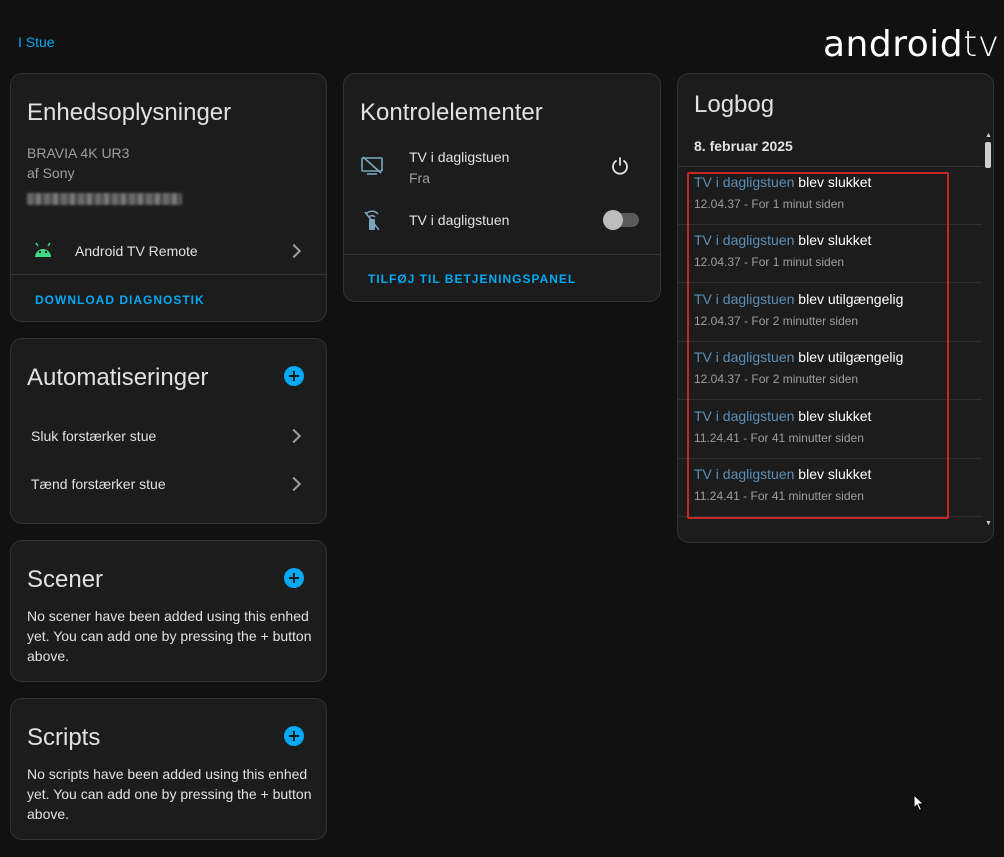 The width and height of the screenshot is (1004, 857). Describe the element at coordinates (734, 104) in the screenshot. I see `logbook-title: Logbog` at that location.